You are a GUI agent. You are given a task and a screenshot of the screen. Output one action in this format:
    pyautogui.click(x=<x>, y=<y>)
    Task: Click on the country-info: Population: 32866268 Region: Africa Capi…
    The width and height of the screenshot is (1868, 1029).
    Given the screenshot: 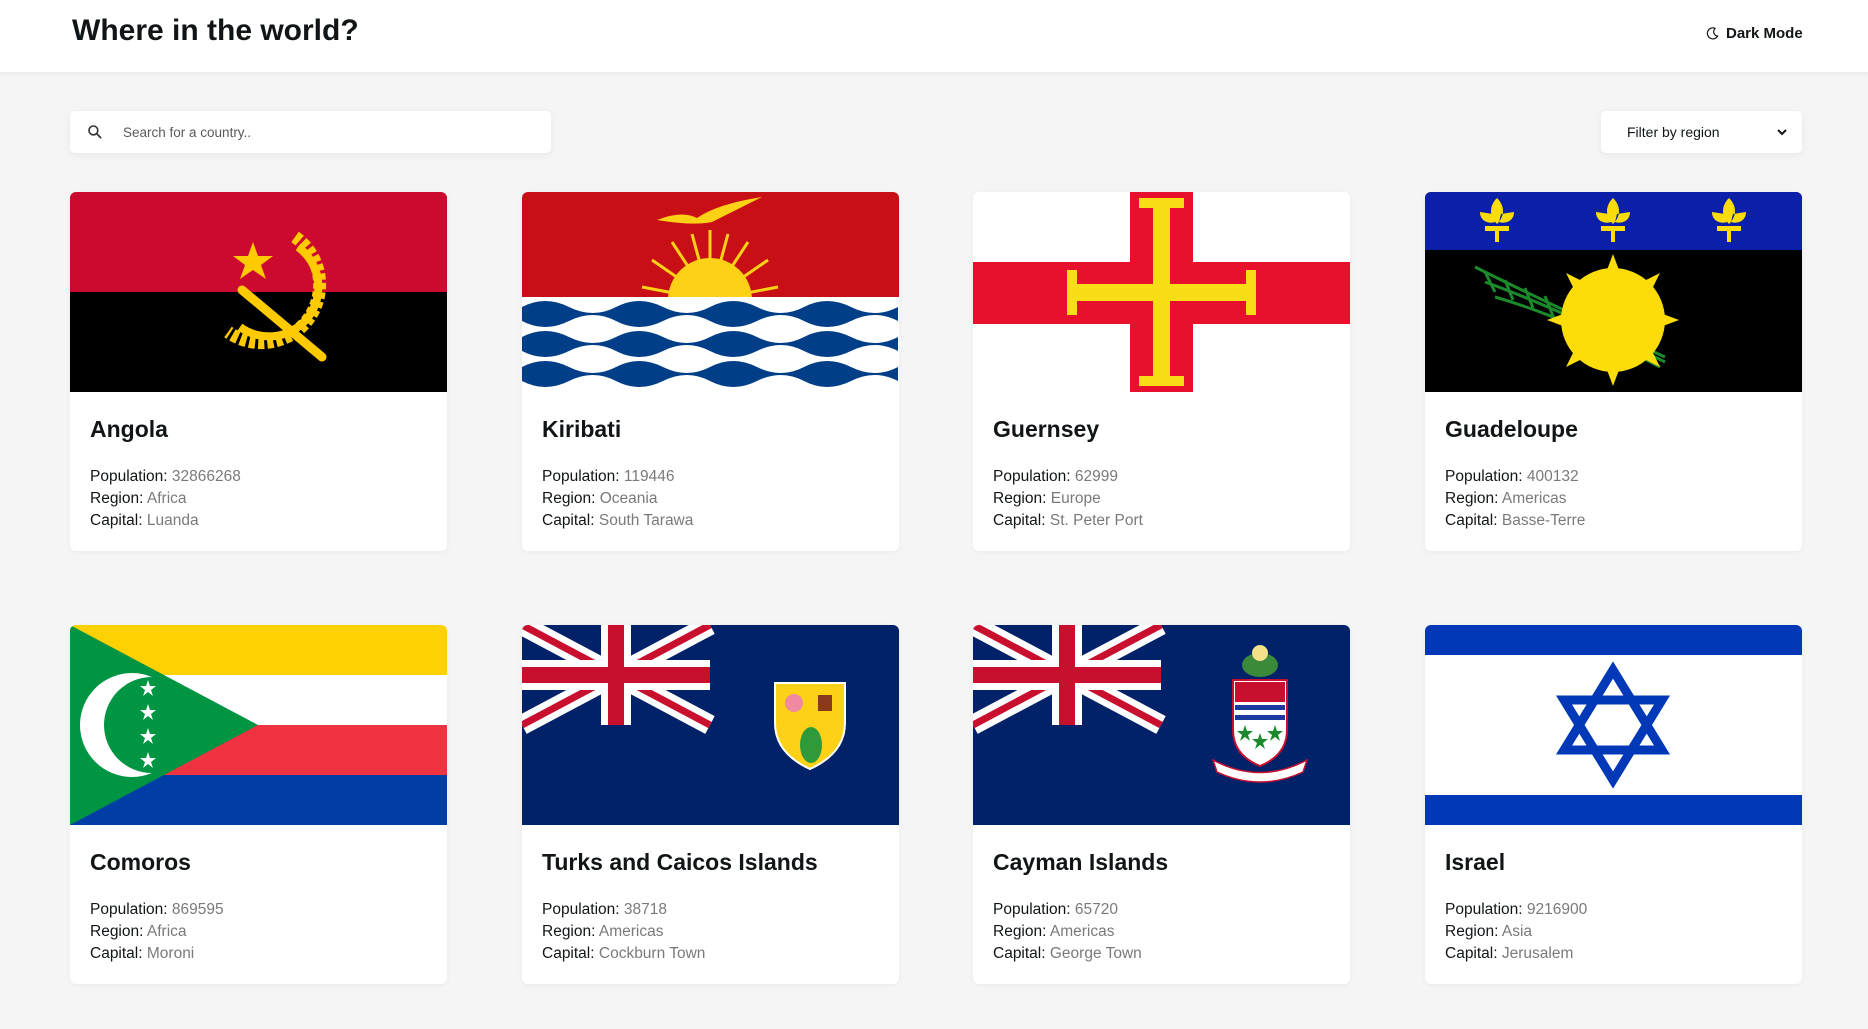 What is the action you would take?
    pyautogui.click(x=165, y=499)
    